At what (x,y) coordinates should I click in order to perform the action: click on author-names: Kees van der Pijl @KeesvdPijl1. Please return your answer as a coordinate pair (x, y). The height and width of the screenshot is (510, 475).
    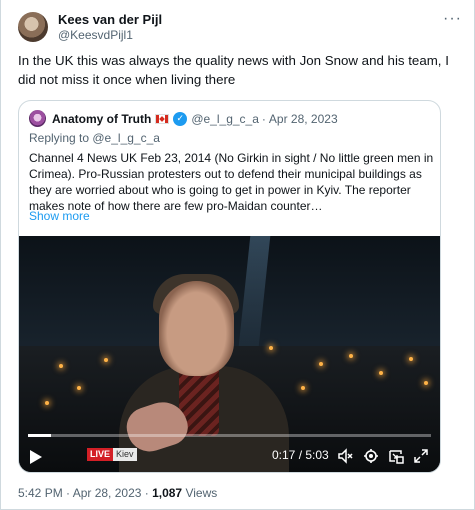
    Looking at the image, I should click on (110, 27).